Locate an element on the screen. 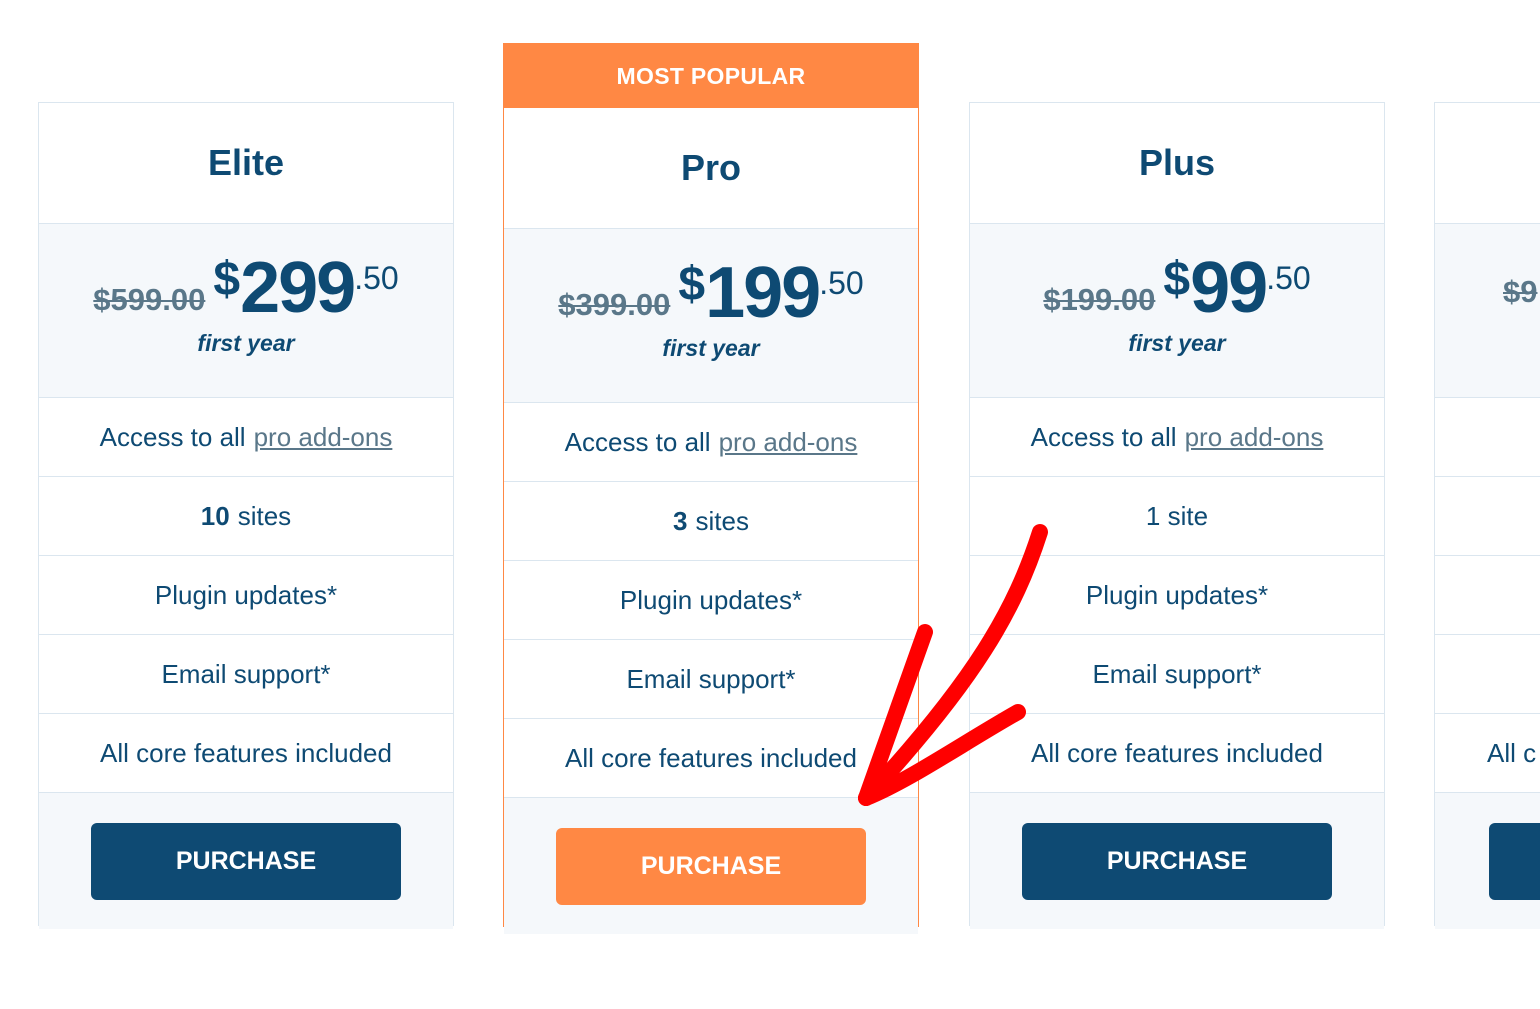  purchase-button-plus: PURCHASE is located at coordinates (1177, 861).